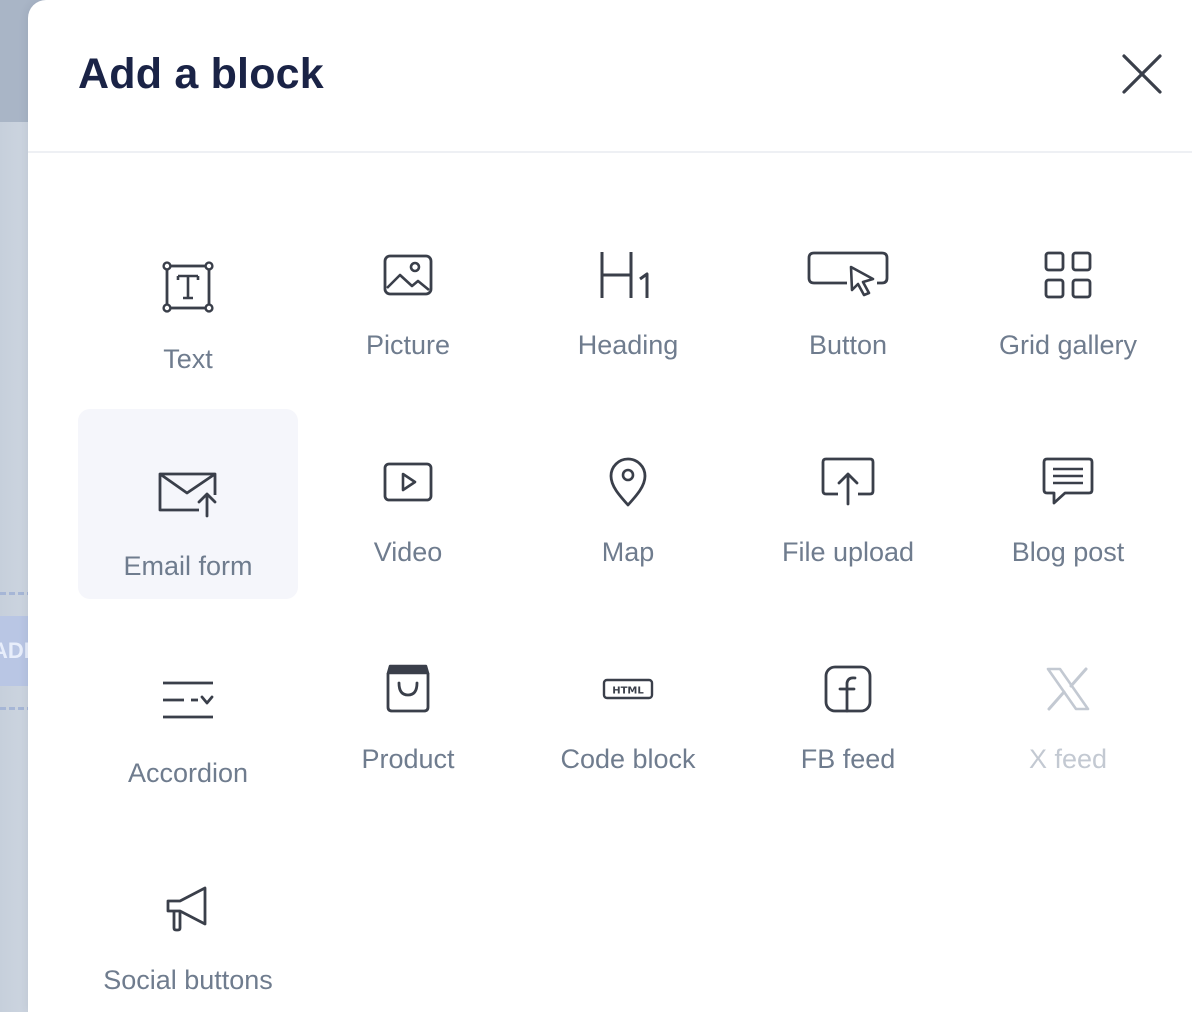 The height and width of the screenshot is (1012, 1192). Describe the element at coordinates (848, 552) in the screenshot. I see `block-label: File upload` at that location.